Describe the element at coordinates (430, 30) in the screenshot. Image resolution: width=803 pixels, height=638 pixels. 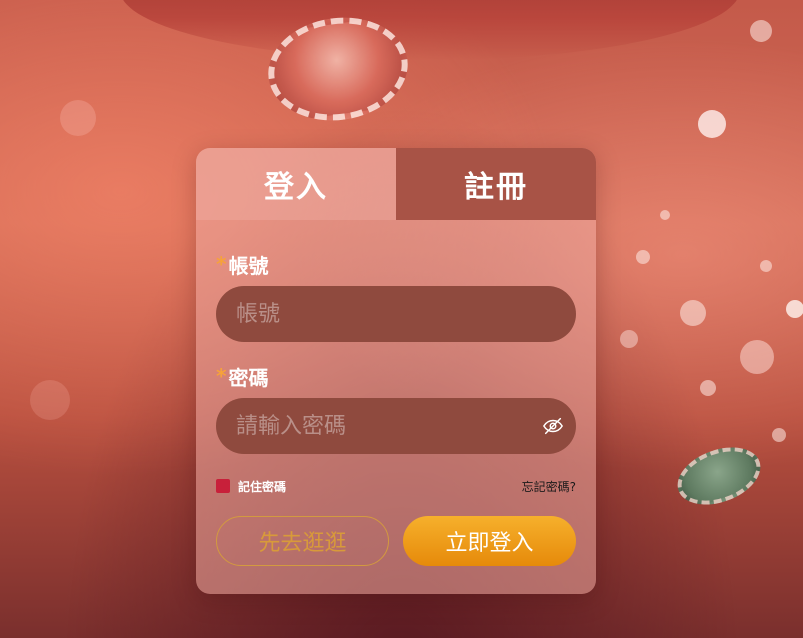
I see `background-canopy` at that location.